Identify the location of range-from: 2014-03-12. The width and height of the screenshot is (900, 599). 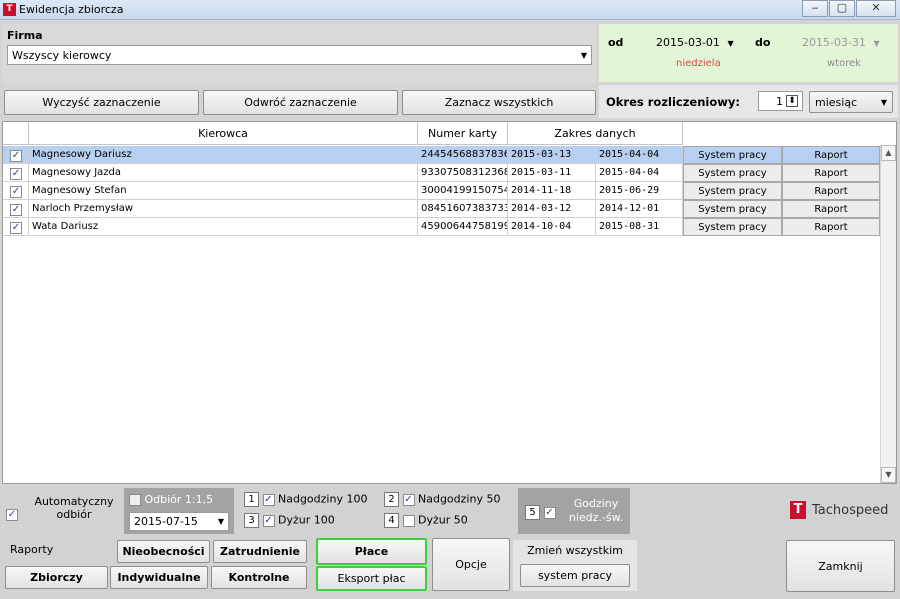
(552, 209).